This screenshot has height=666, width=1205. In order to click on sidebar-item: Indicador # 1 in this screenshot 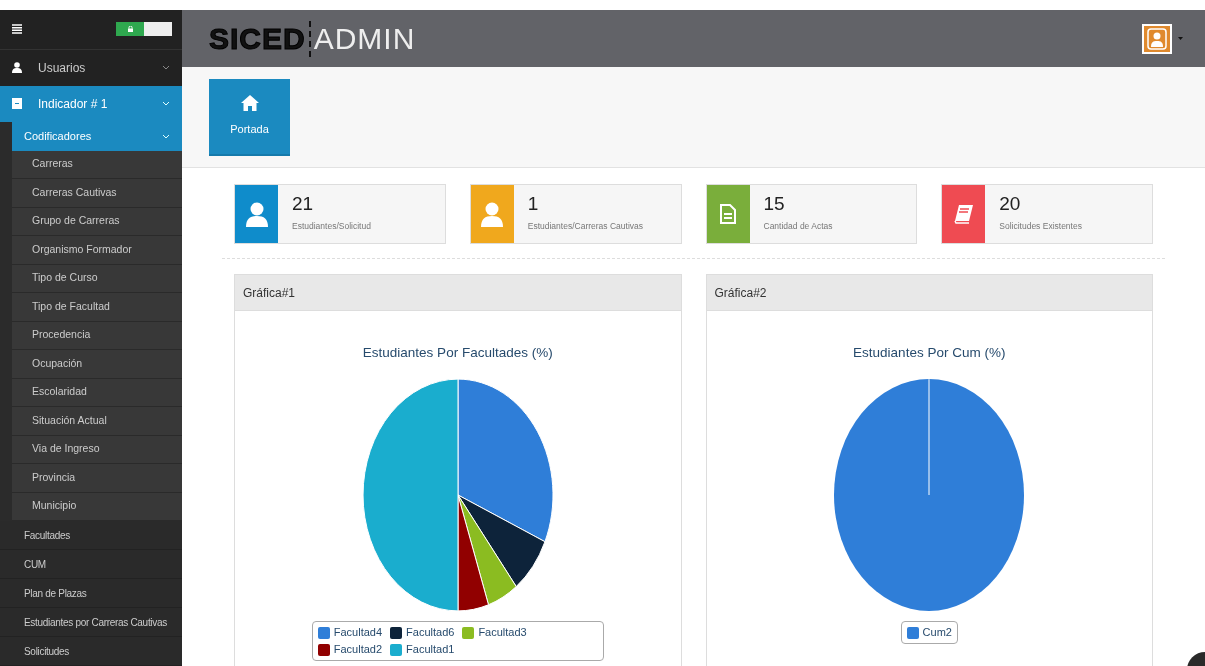, I will do `click(91, 103)`.